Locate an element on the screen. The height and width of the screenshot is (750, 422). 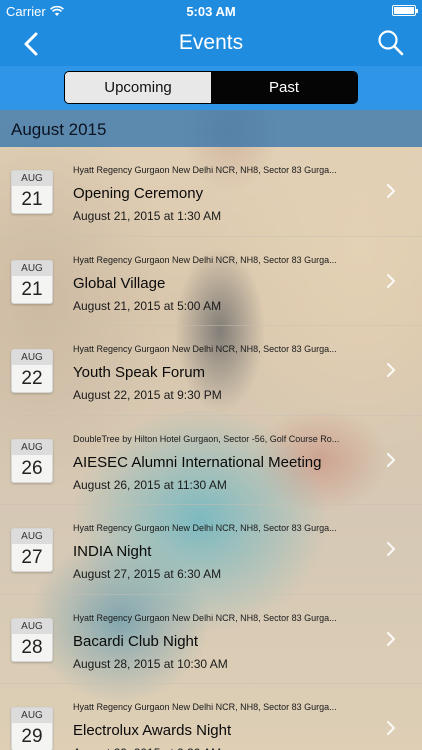
date-badge: AUG 28 is located at coordinates (32, 639).